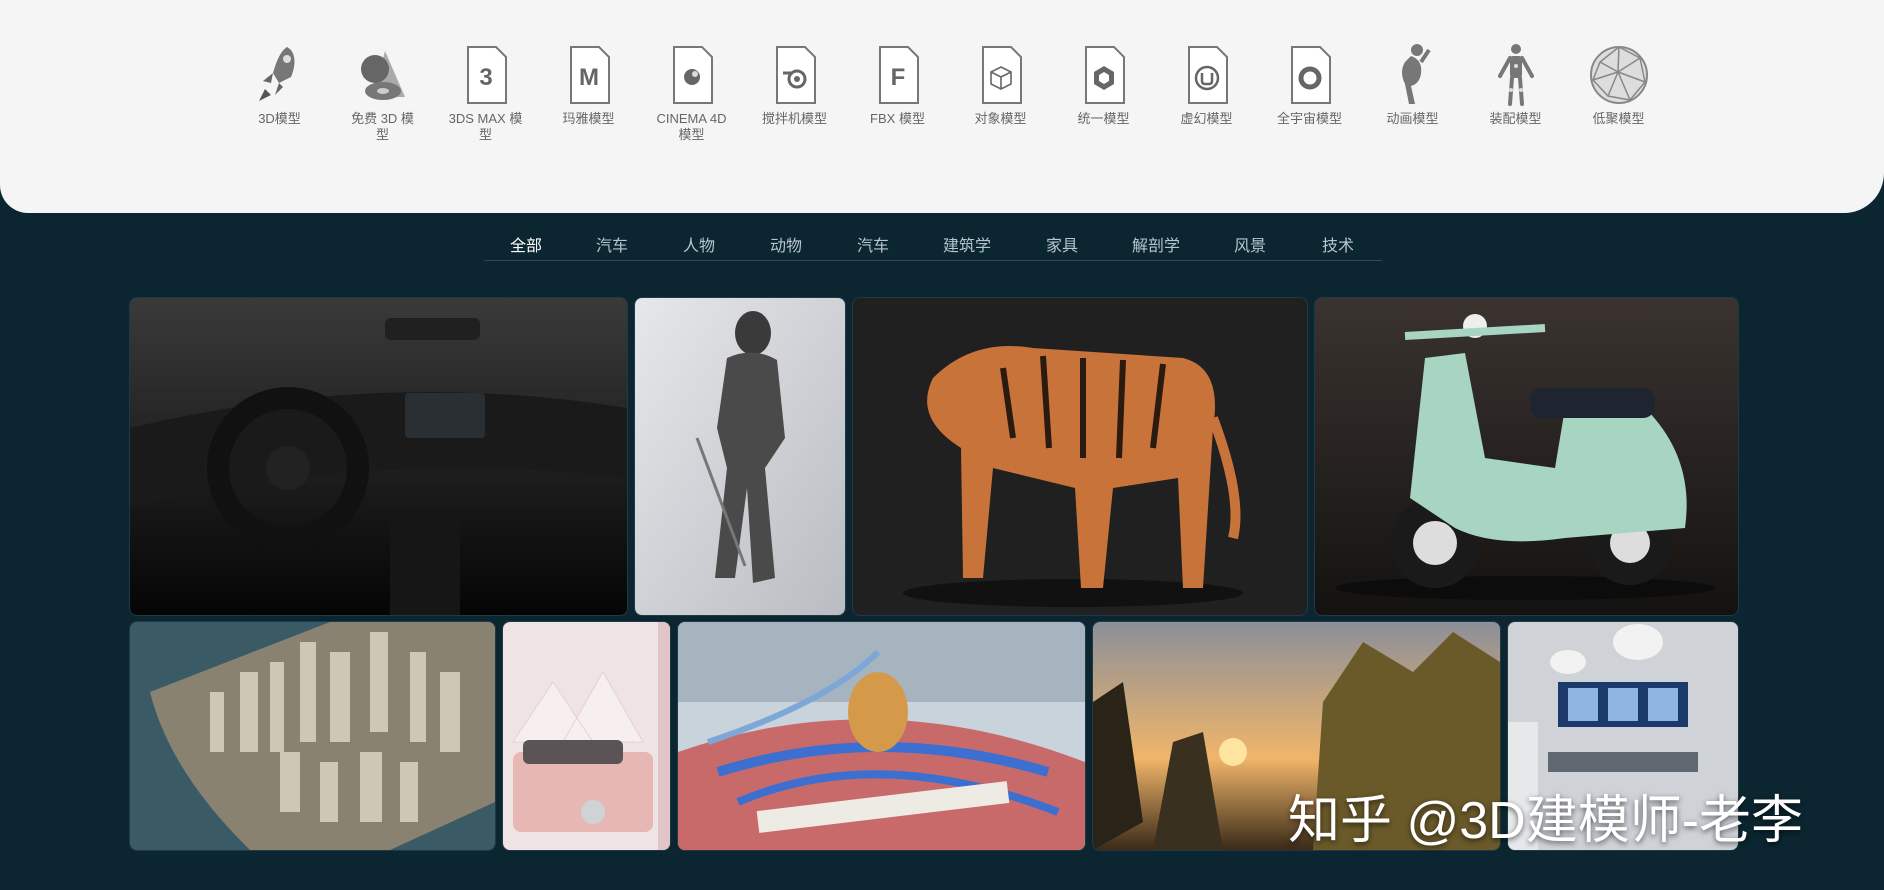 The height and width of the screenshot is (890, 1884). Describe the element at coordinates (1413, 75) in the screenshot. I see `animated-figure-icon` at that location.